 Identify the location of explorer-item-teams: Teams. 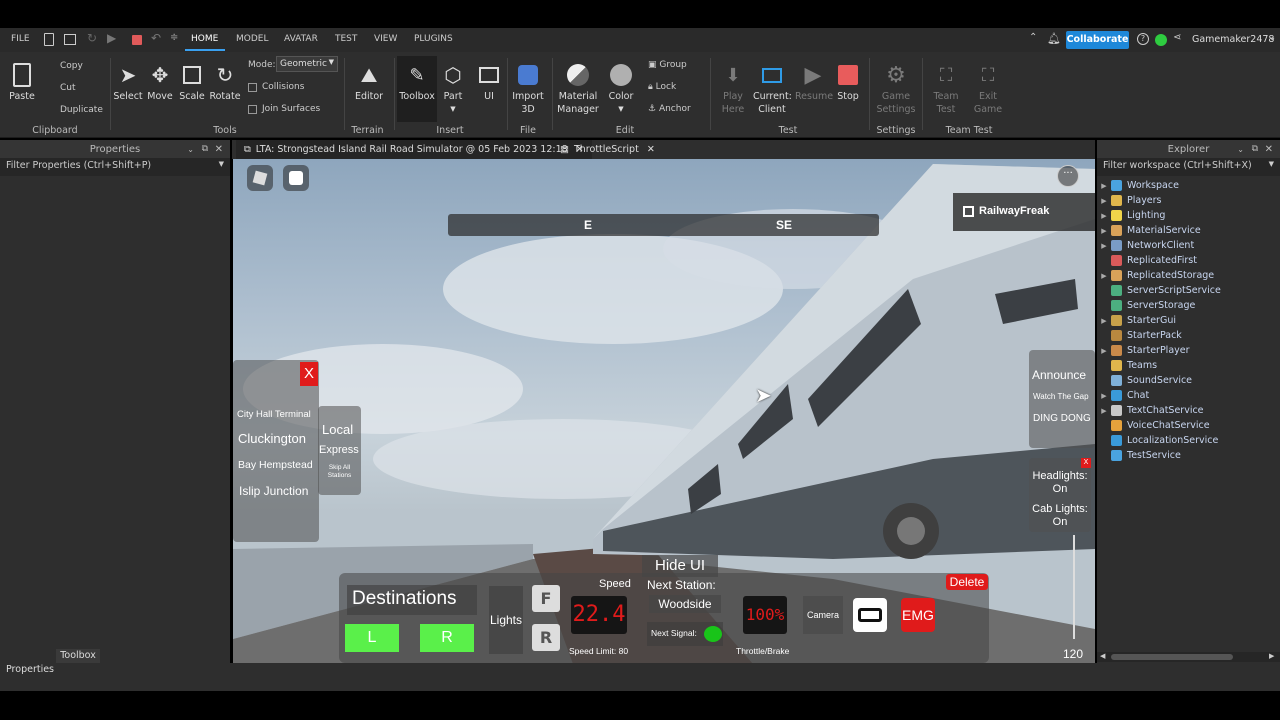
(1188, 365).